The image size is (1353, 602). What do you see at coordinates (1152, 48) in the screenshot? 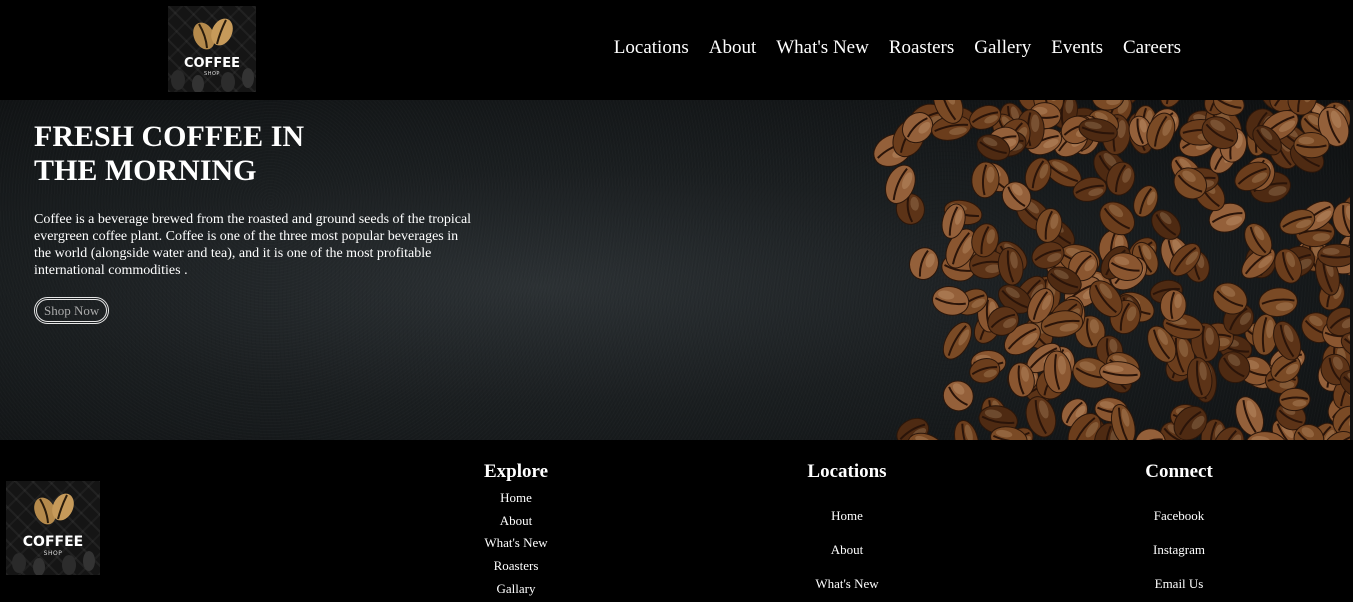
I see `nav-careers: Careers` at bounding box center [1152, 48].